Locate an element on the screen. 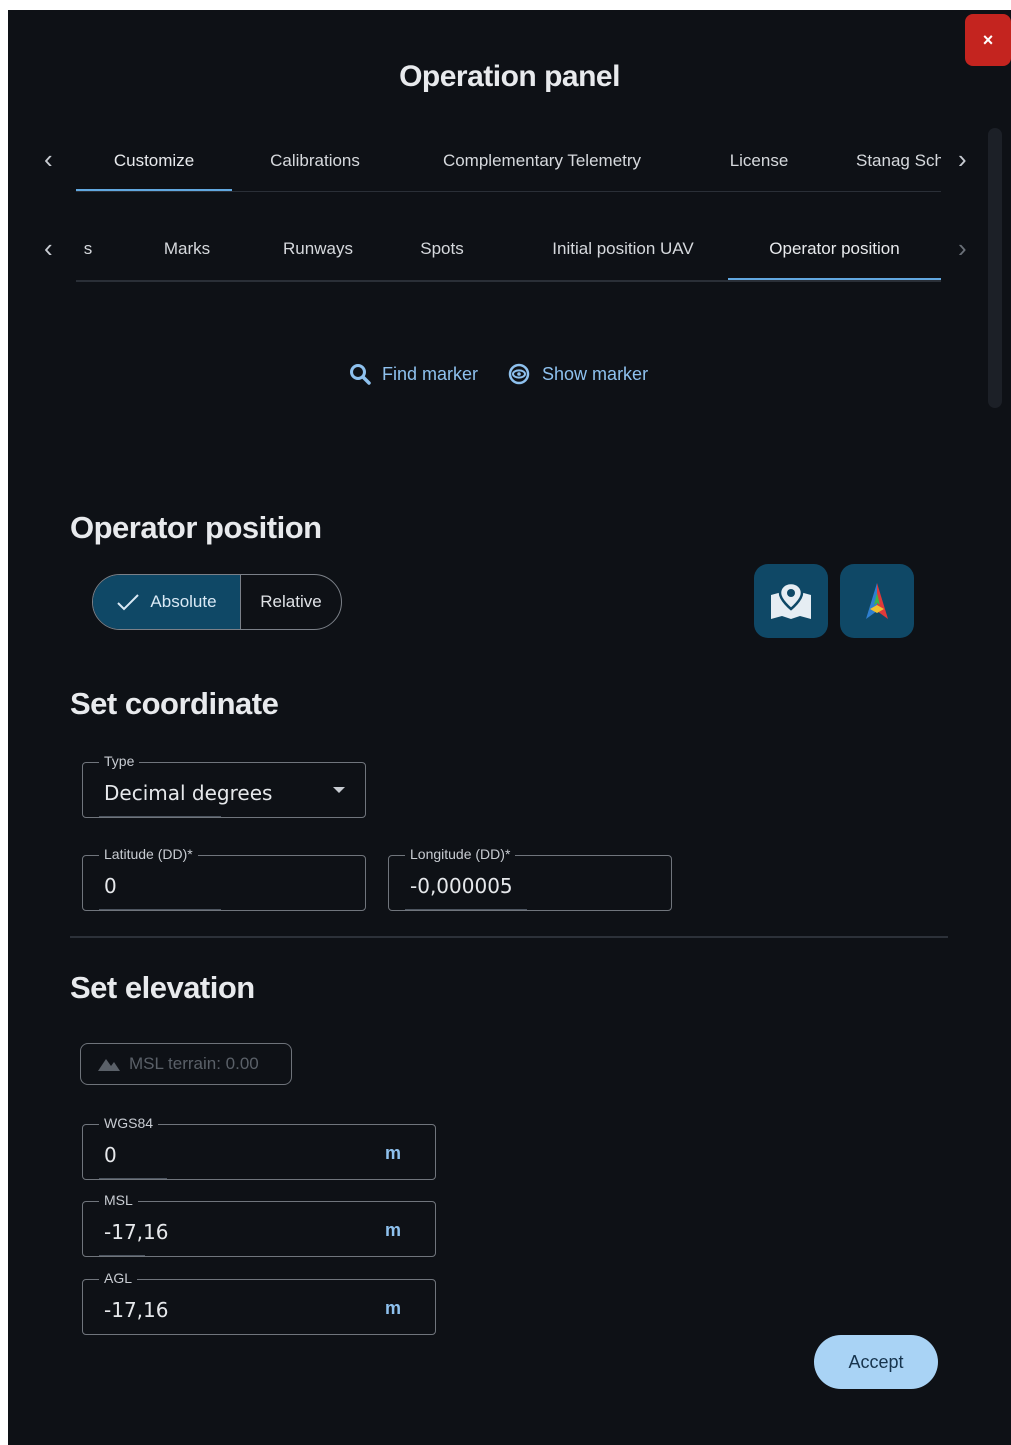 The height and width of the screenshot is (1445, 1011). subtabs-prev-arrow-icon: ‹ is located at coordinates (48, 248).